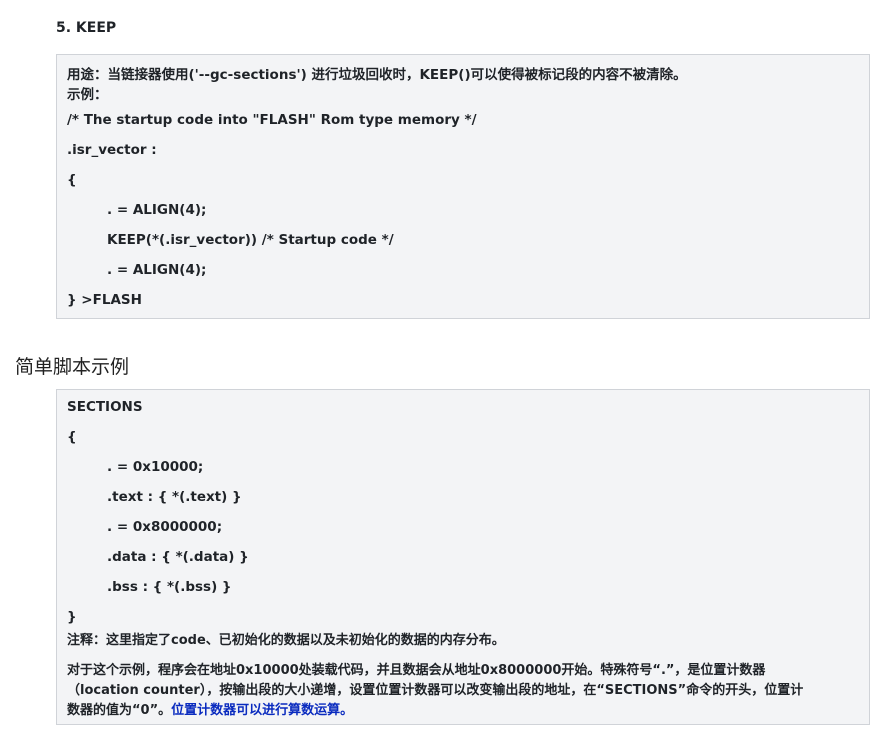 The image size is (890, 755). I want to click on note-text: 注释：这里指定了code、已初始化的数据以及未初始化的数据的内存分布。, so click(286, 640).